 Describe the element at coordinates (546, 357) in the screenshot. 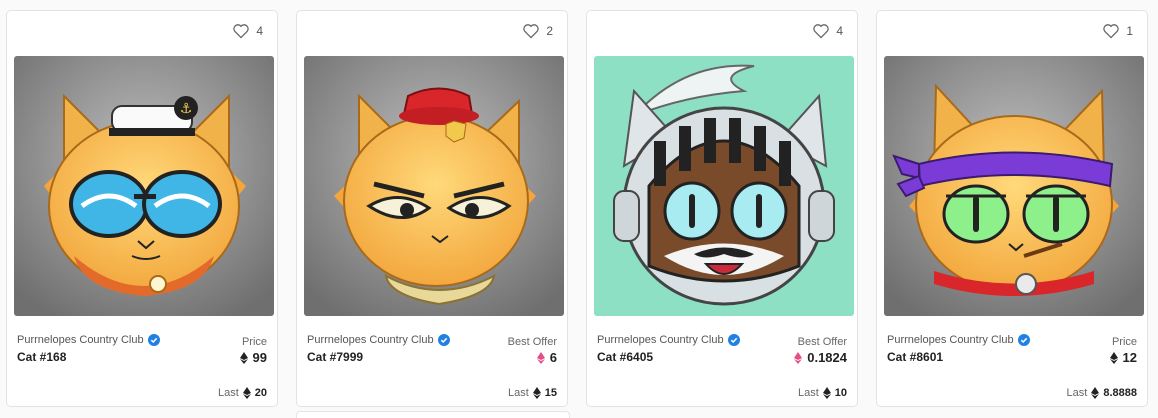

I see `price-value: 6` at that location.